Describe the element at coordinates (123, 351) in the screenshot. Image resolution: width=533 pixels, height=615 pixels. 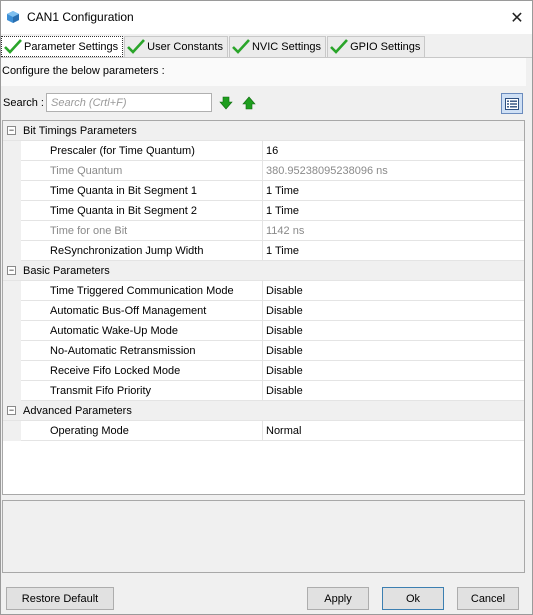
I see `param-name: No-Automatic Retransmission` at that location.